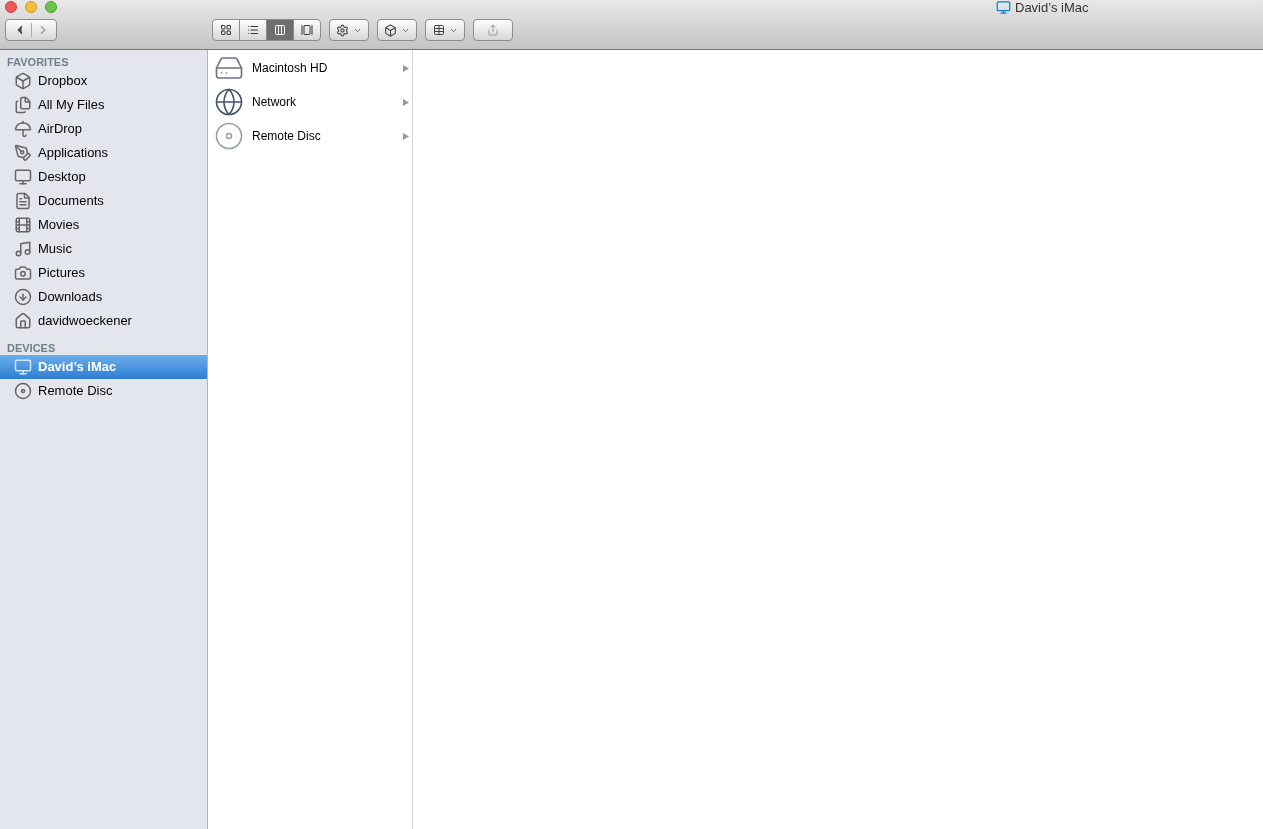 This screenshot has height=829, width=1263. I want to click on globe-icon, so click(229, 102).